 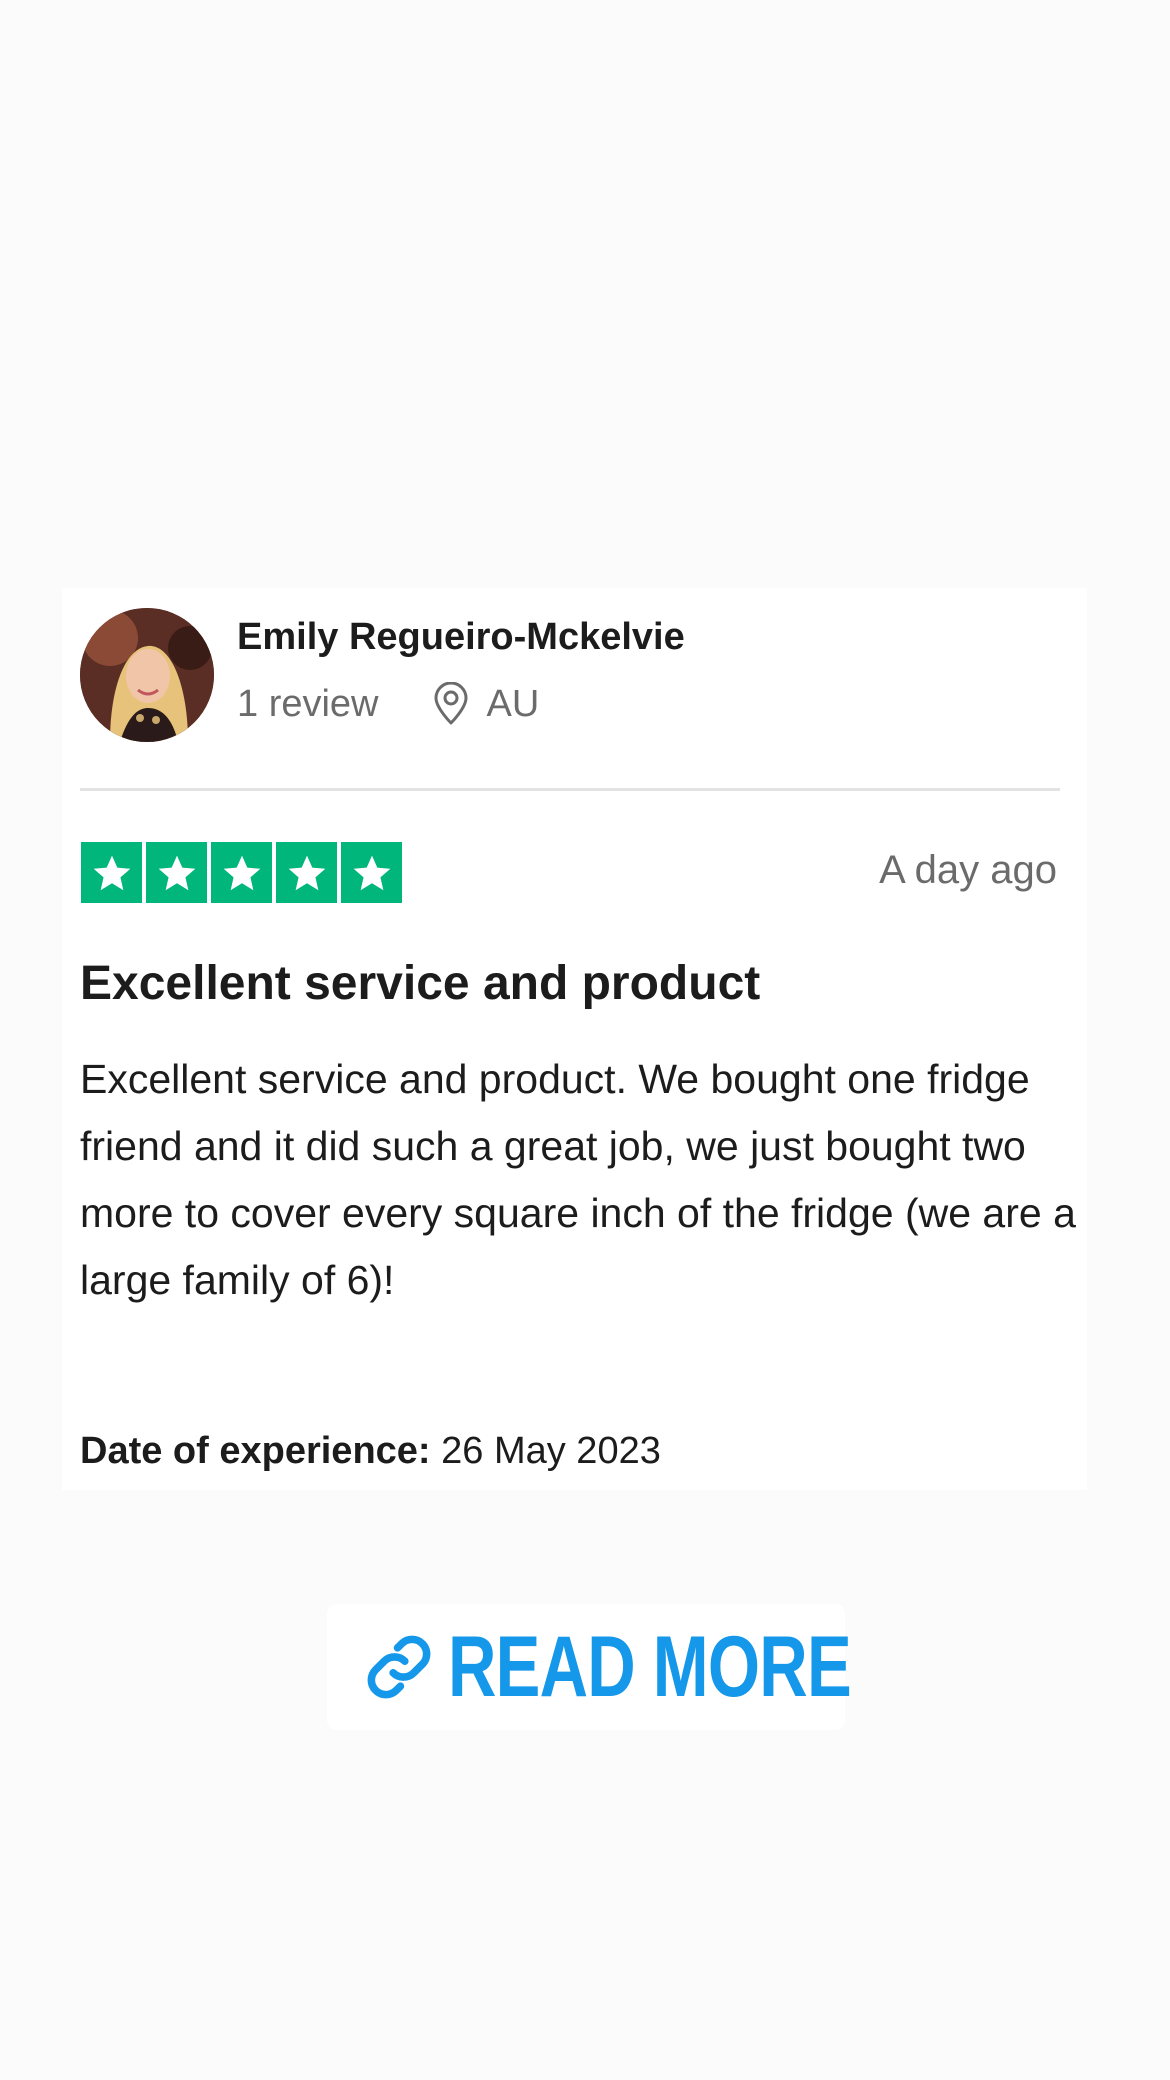 What do you see at coordinates (388, 704) in the screenshot?
I see `reviewer-meta: 1 review AU` at bounding box center [388, 704].